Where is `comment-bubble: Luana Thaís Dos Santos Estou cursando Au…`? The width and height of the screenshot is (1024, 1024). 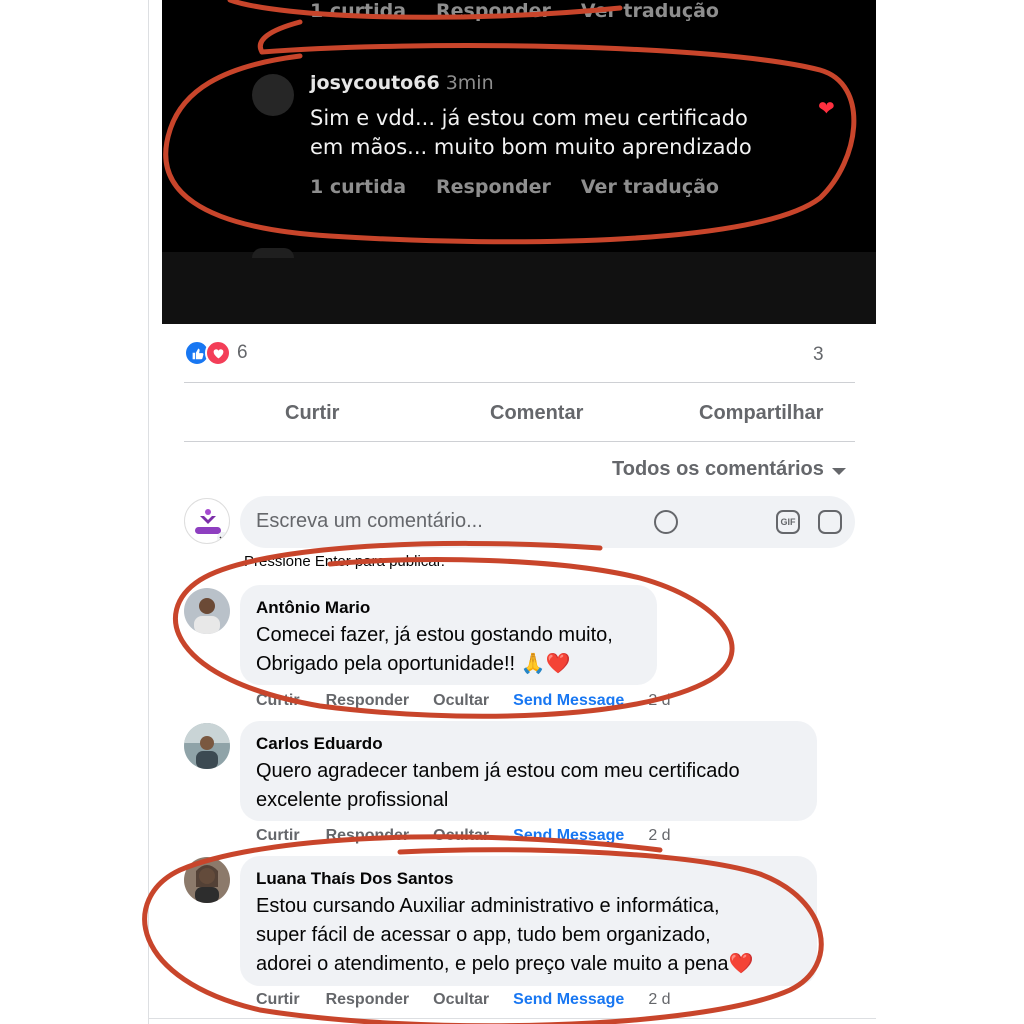 comment-bubble: Luana Thaís Dos Santos Estou cursando Au… is located at coordinates (528, 921).